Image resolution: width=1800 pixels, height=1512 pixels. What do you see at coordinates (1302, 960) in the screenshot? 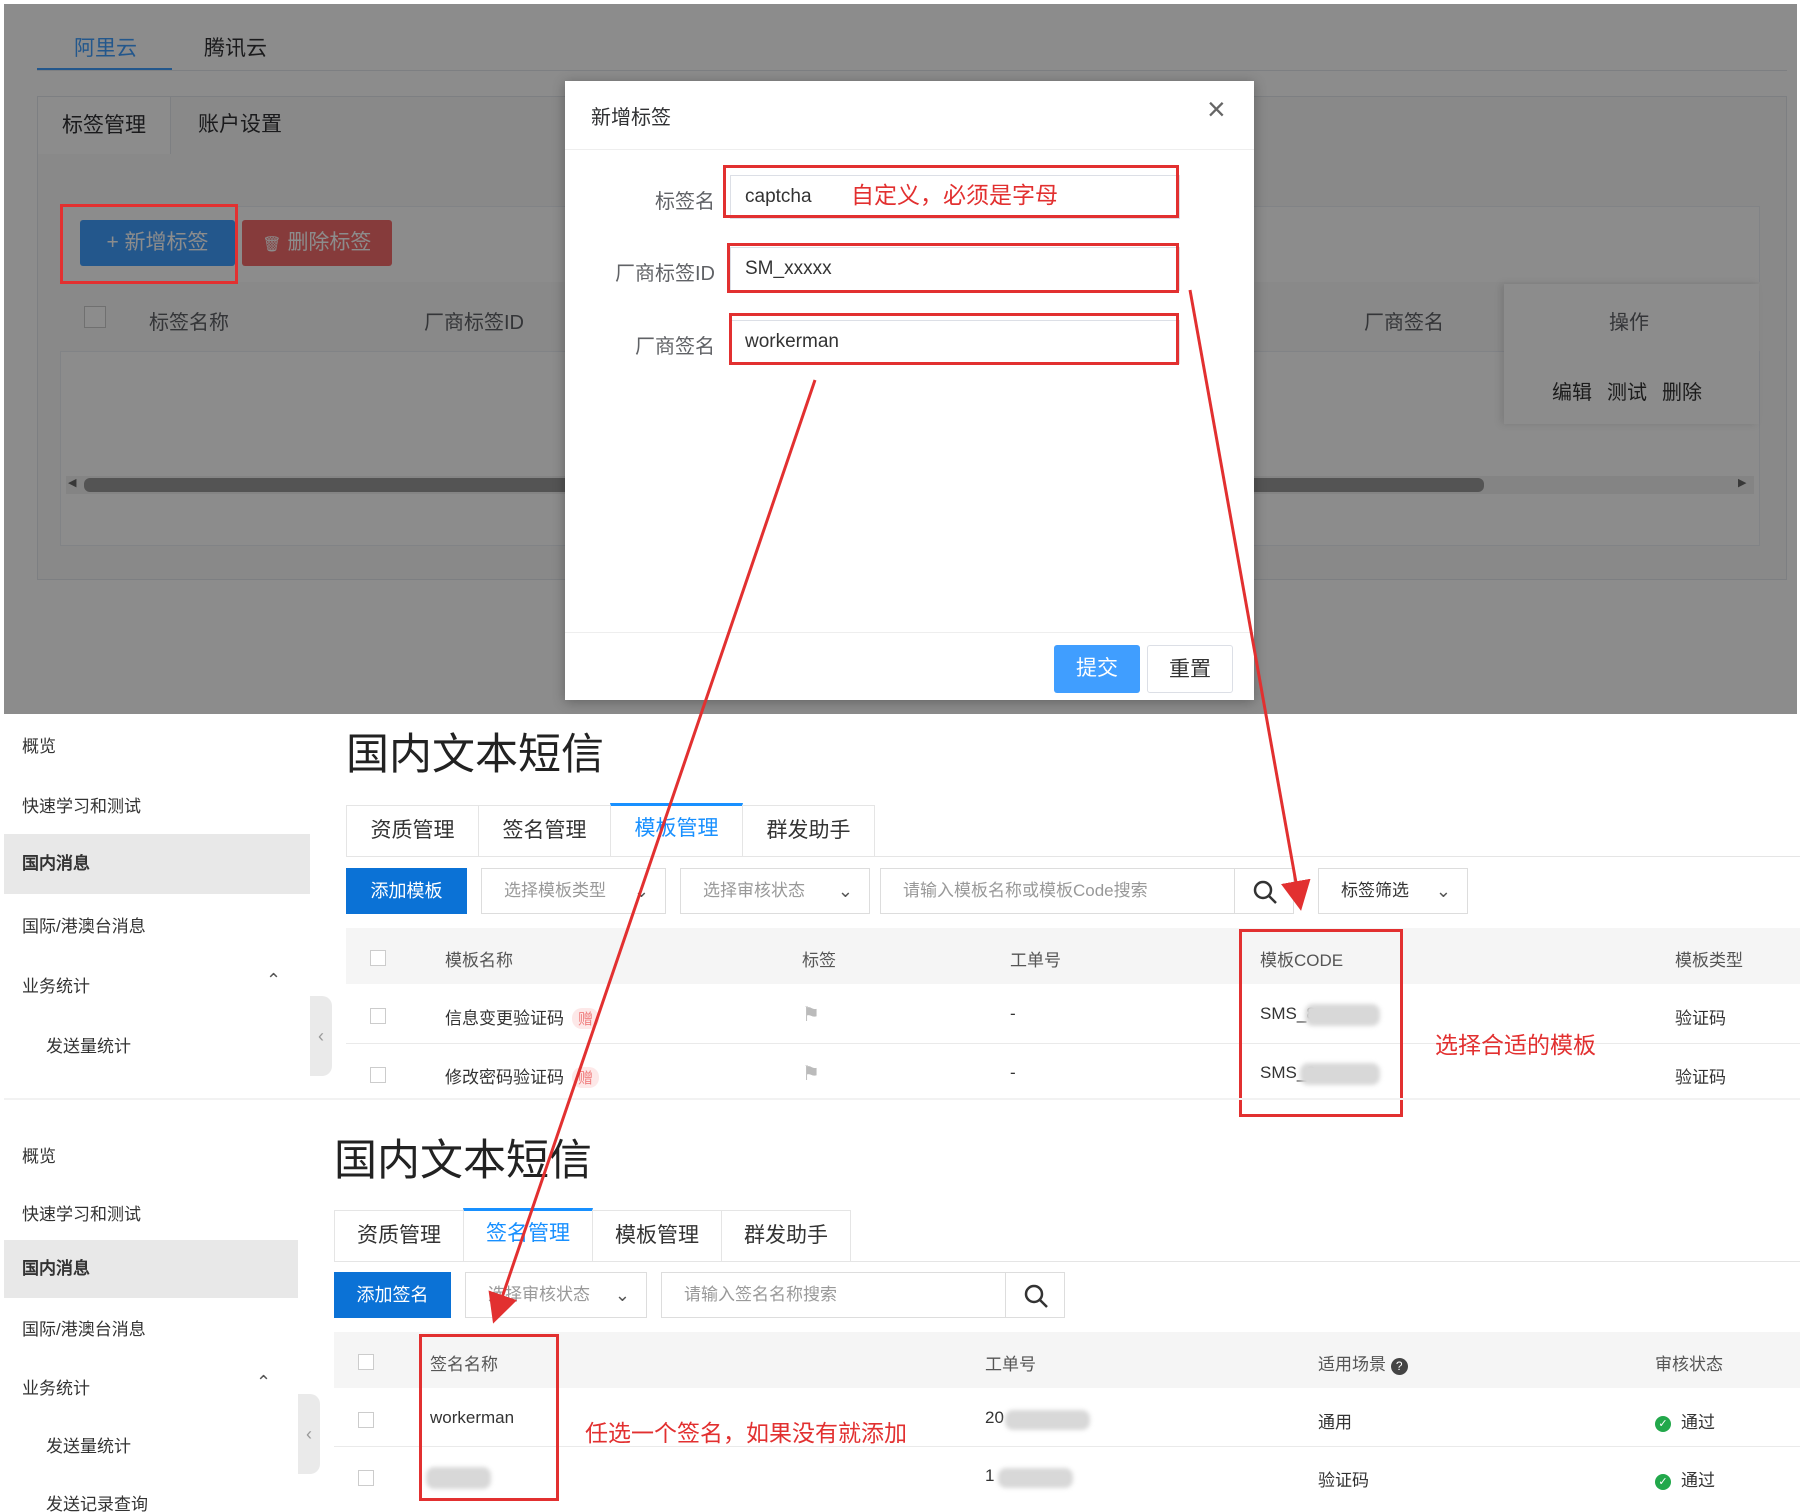
I see `col-template-code: 模板CODE` at bounding box center [1302, 960].